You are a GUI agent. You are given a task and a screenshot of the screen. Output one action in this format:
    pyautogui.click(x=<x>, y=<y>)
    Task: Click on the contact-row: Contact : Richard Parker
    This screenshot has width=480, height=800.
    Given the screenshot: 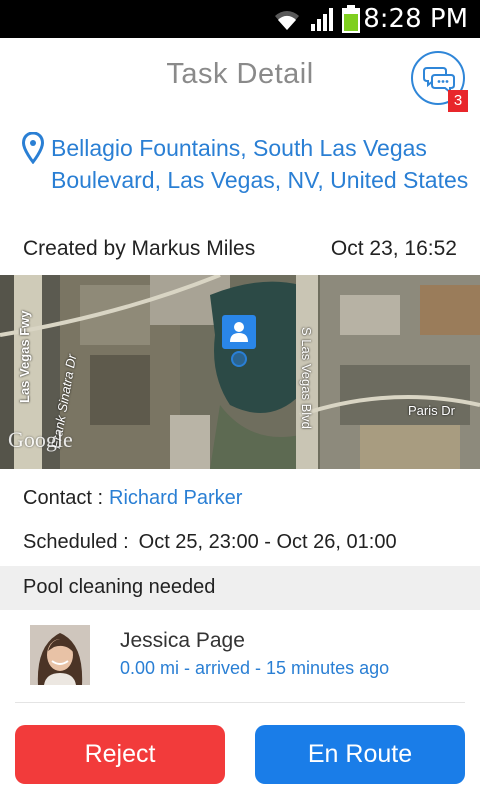 What is the action you would take?
    pyautogui.click(x=132, y=498)
    